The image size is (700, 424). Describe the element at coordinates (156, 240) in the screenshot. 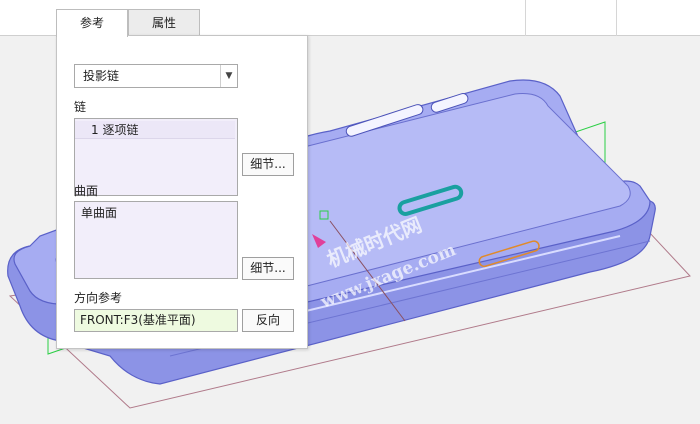

I see `surface-collector: 单曲面` at that location.